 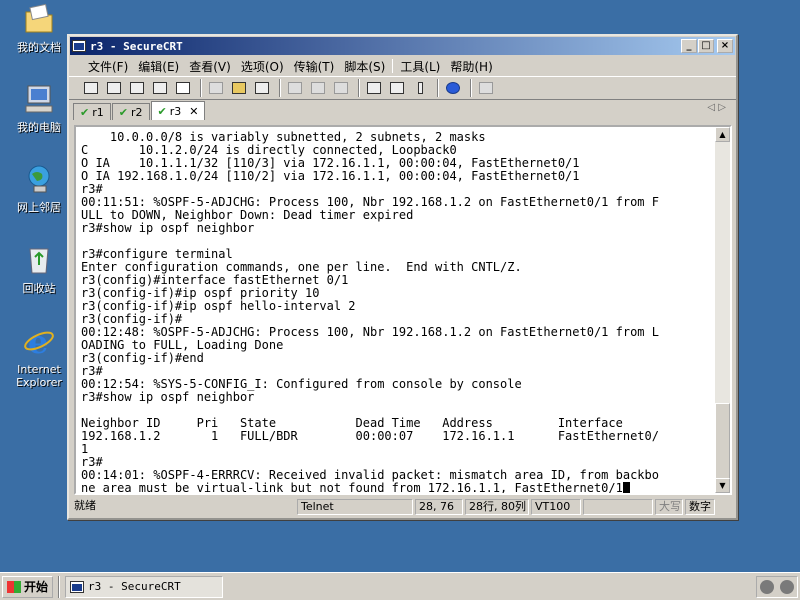 What do you see at coordinates (85, 505) in the screenshot?
I see `status-ready: 就绪` at bounding box center [85, 505].